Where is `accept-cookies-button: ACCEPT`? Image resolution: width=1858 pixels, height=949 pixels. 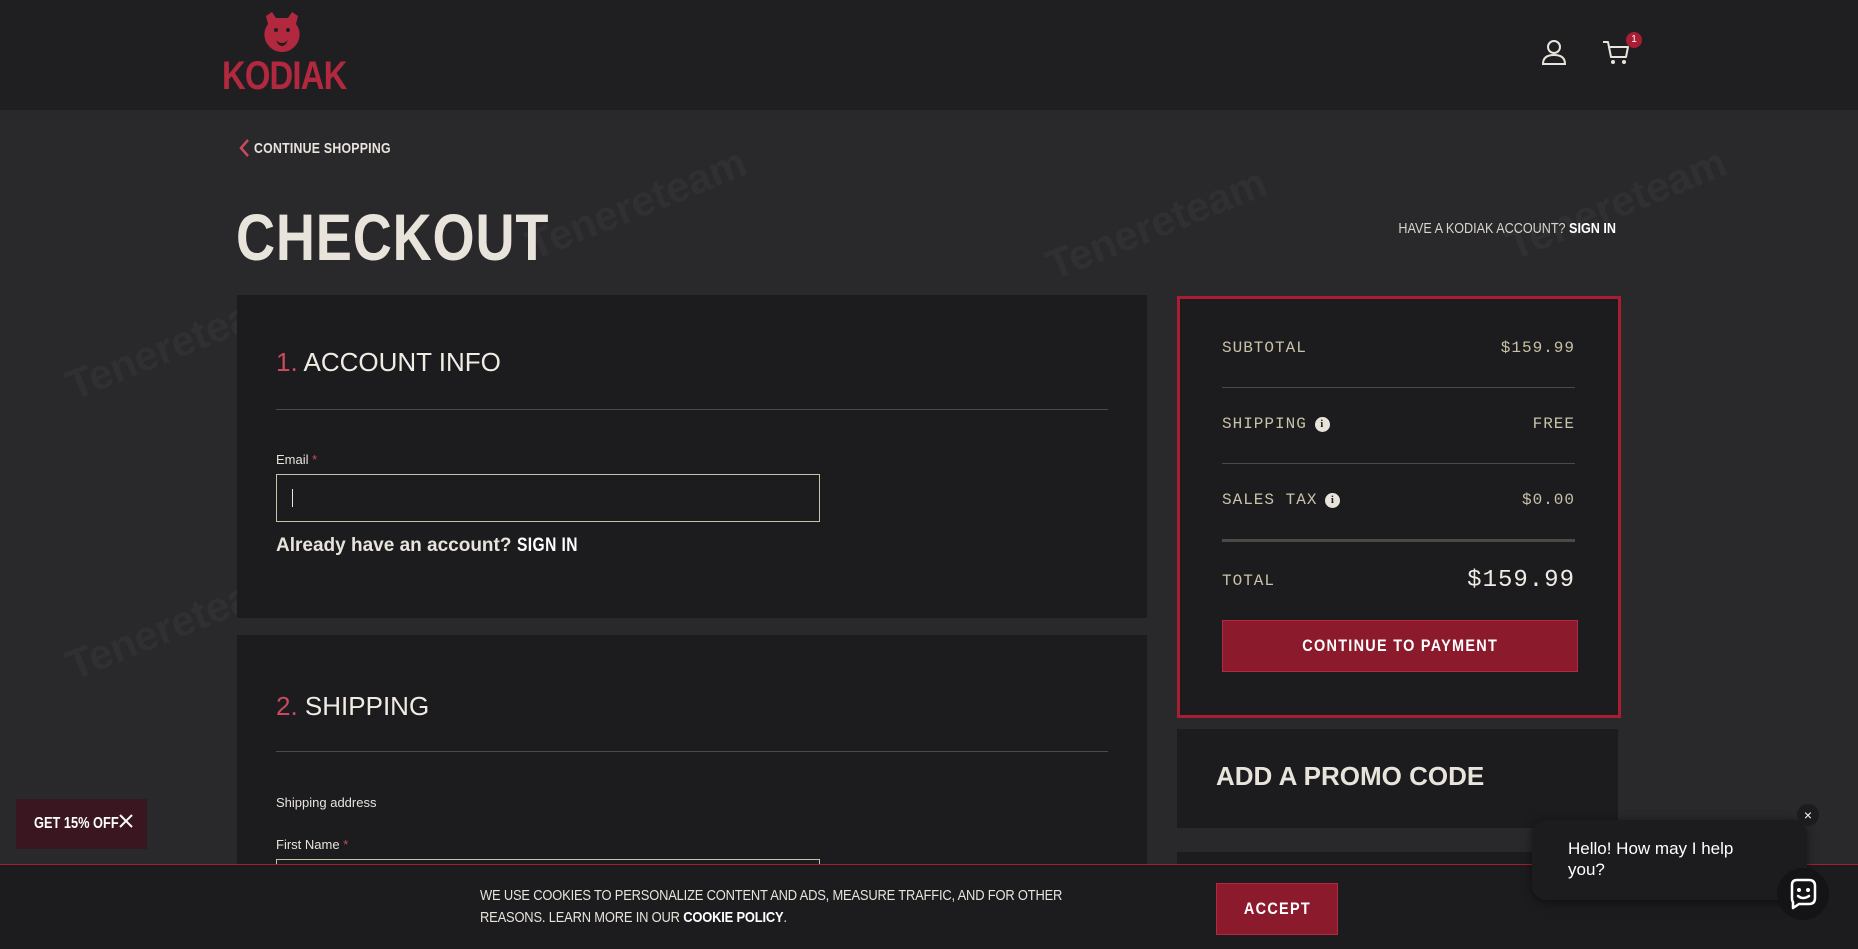 accept-cookies-button: ACCEPT is located at coordinates (1277, 909).